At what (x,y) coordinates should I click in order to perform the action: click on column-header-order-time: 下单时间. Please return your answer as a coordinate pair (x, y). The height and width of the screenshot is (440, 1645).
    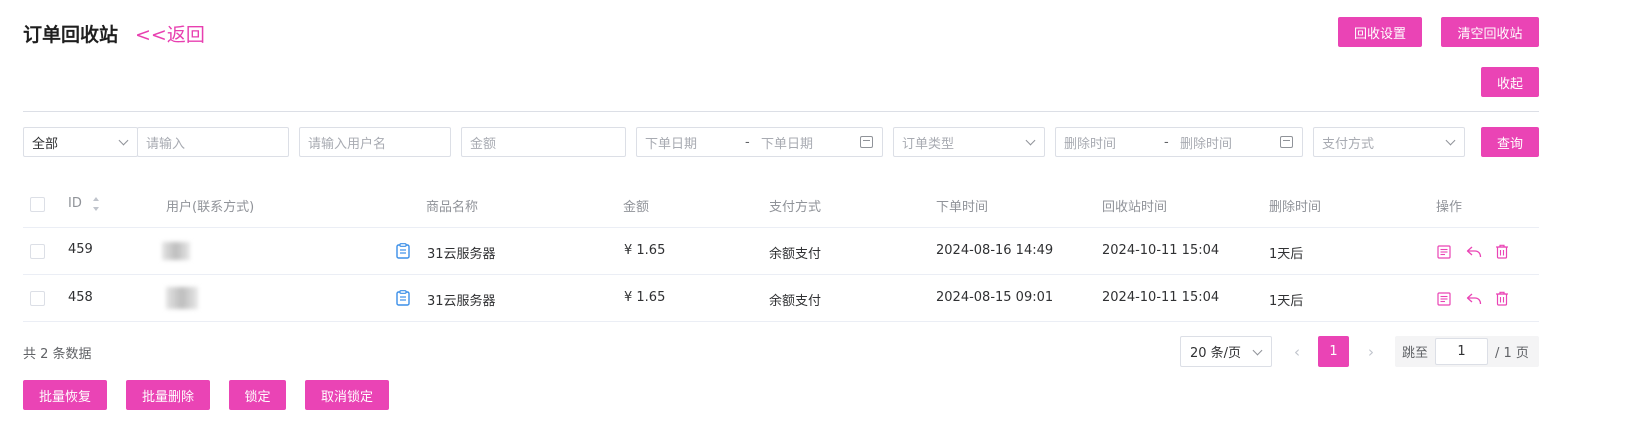
    Looking at the image, I should click on (962, 207).